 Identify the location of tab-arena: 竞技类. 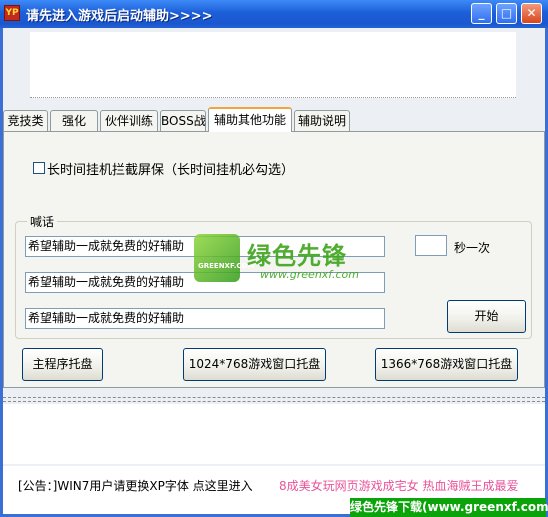
(25, 120).